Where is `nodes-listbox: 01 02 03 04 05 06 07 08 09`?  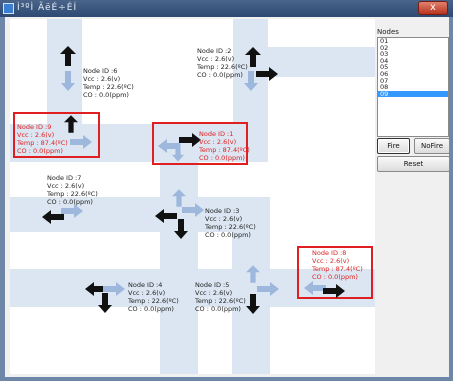
nodes-listbox: 01 02 03 04 05 06 07 08 09 is located at coordinates (413, 87).